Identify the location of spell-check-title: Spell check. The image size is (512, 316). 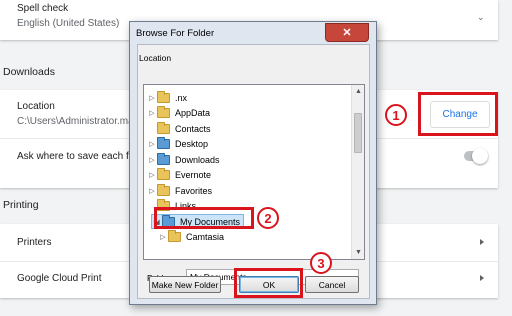
(43, 8).